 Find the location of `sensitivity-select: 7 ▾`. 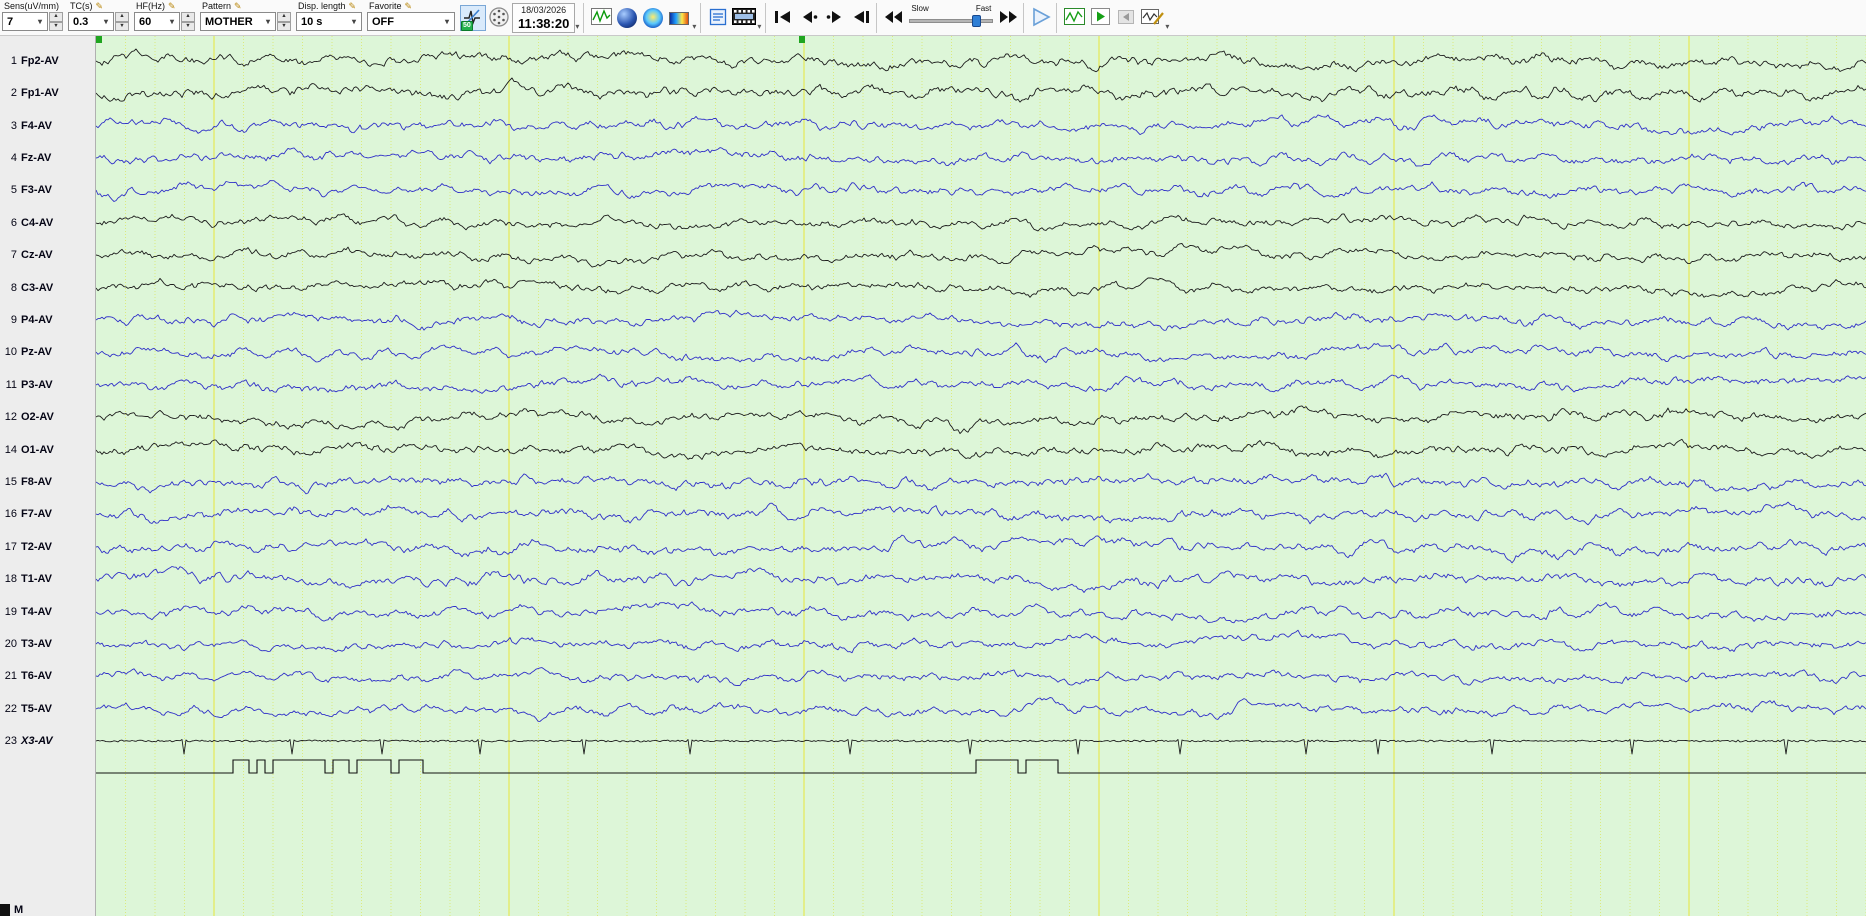

sensitivity-select: 7 ▾ is located at coordinates (25, 21).